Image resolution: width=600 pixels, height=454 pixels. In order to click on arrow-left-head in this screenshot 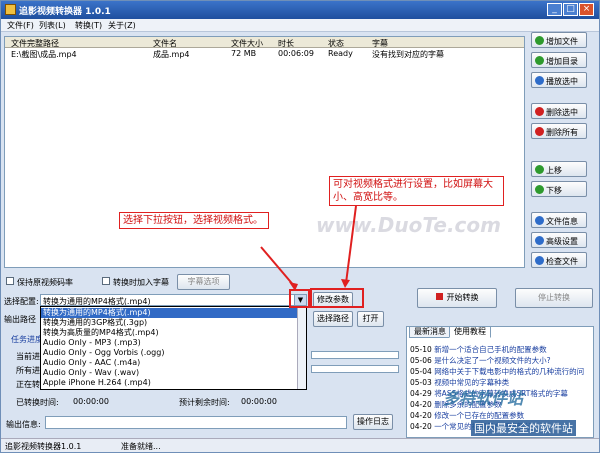, I will do `click(293, 286)`.